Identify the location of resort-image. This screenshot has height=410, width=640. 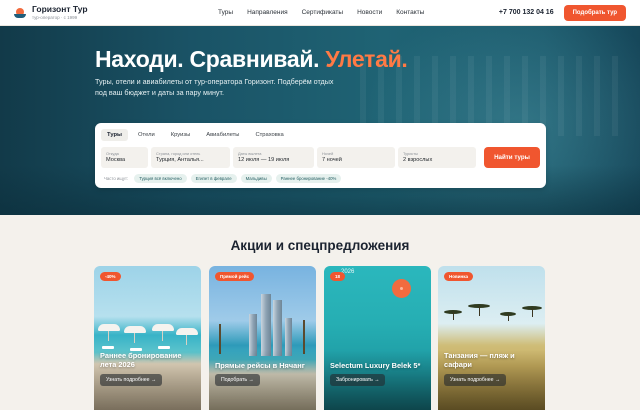
(377, 338).